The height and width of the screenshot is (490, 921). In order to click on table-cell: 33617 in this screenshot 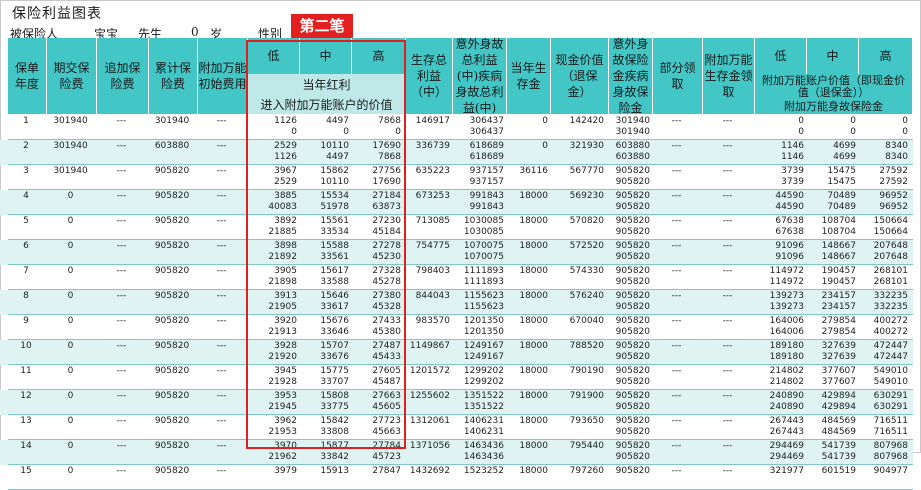, I will do `click(334, 307)`.